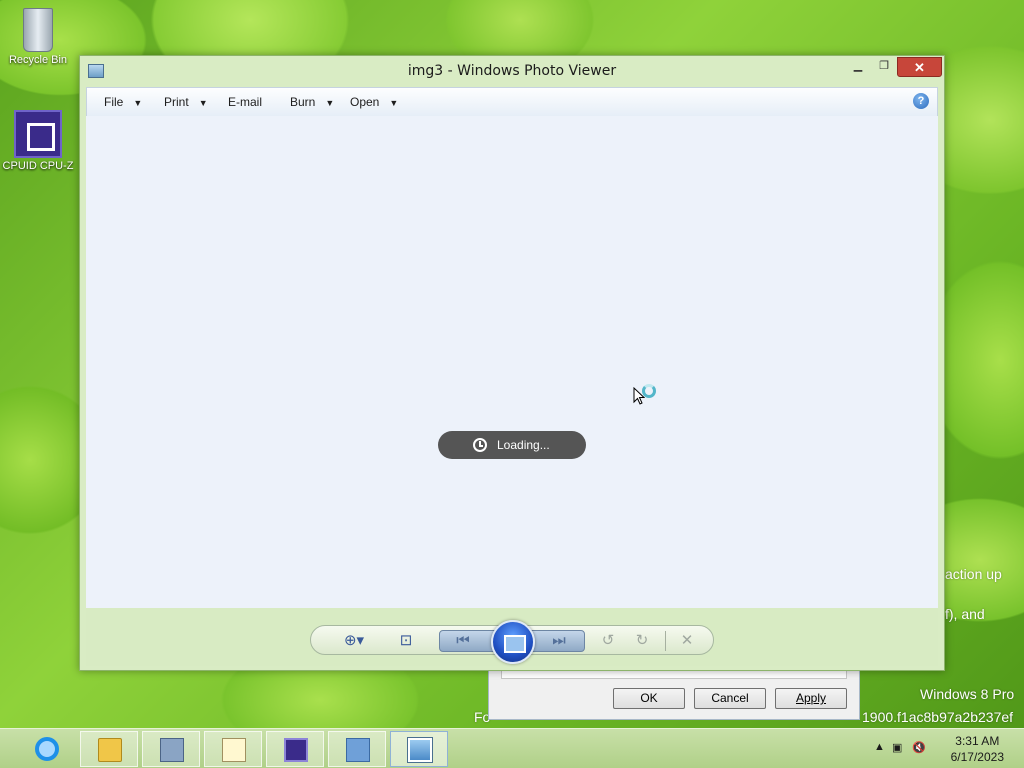 Image resolution: width=1024 pixels, height=768 pixels. Describe the element at coordinates (512, 748) in the screenshot. I see `taskbar: ▲ ▣ 🔇 3:31 AM 6/17/2023` at that location.